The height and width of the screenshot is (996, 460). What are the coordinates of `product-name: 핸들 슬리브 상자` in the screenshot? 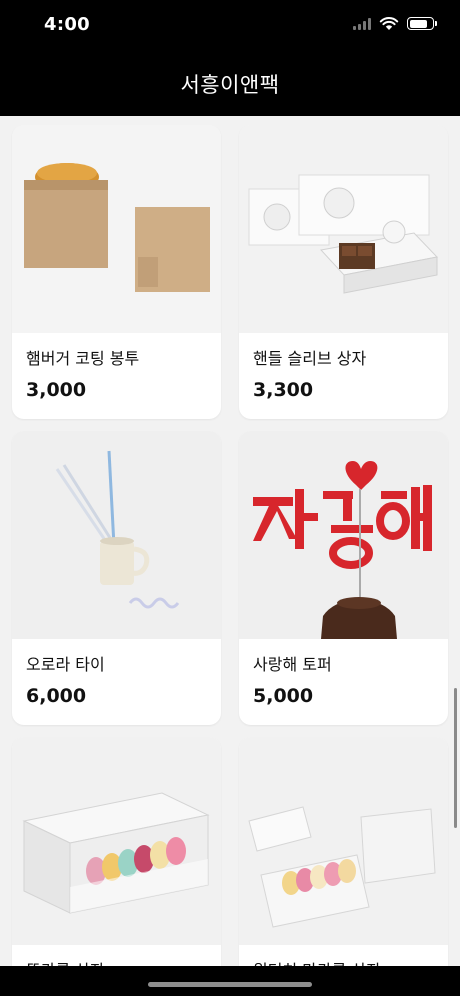 It's located at (310, 358).